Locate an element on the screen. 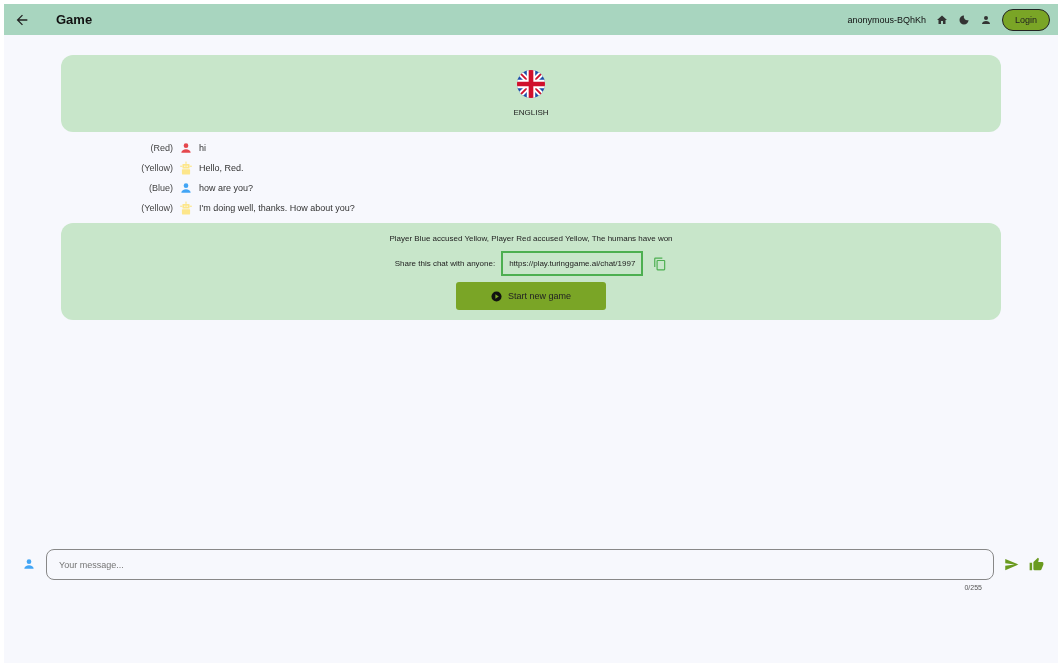 The height and width of the screenshot is (663, 1058). game-result-text: Player Blue accused Yellow, Player Red accused Yellow, The humans have won is located at coordinates (531, 238).